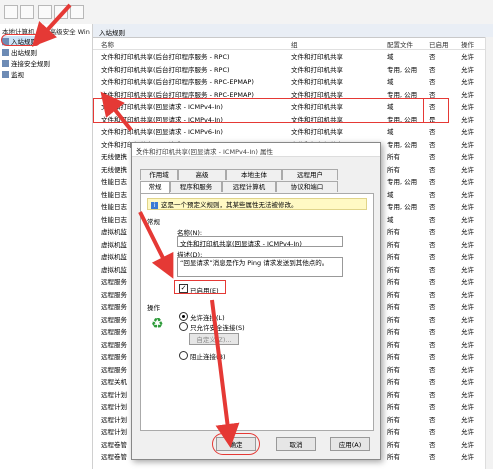  What do you see at coordinates (107, 44) in the screenshot?
I see `column-name: 名称` at bounding box center [107, 44].